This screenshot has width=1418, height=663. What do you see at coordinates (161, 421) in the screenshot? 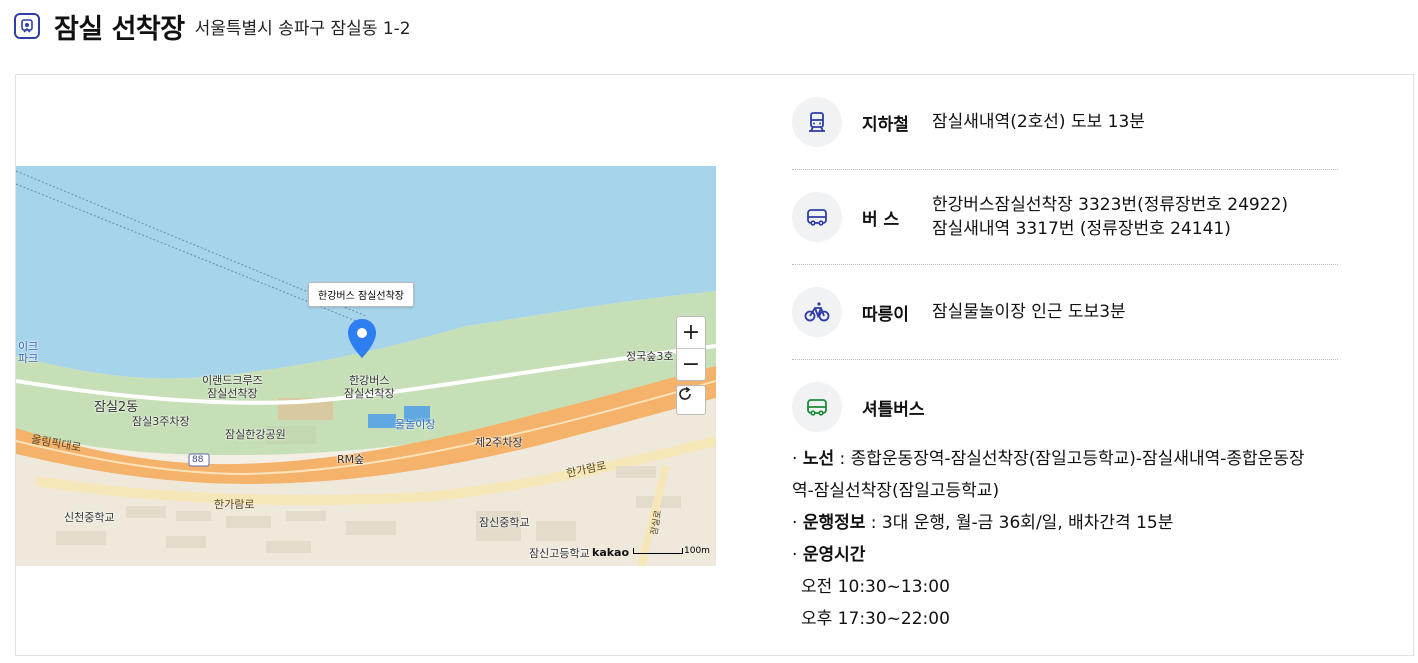
I see `map-label-parking3: 잠실3주차장` at bounding box center [161, 421].